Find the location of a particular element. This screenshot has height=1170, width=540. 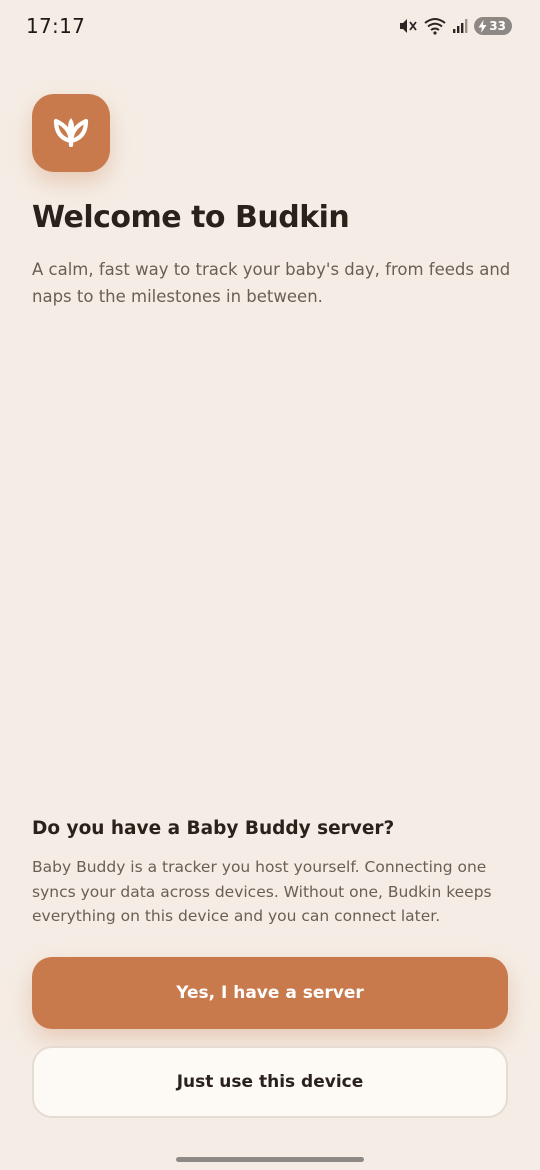

sprout-icon is located at coordinates (71, 133).